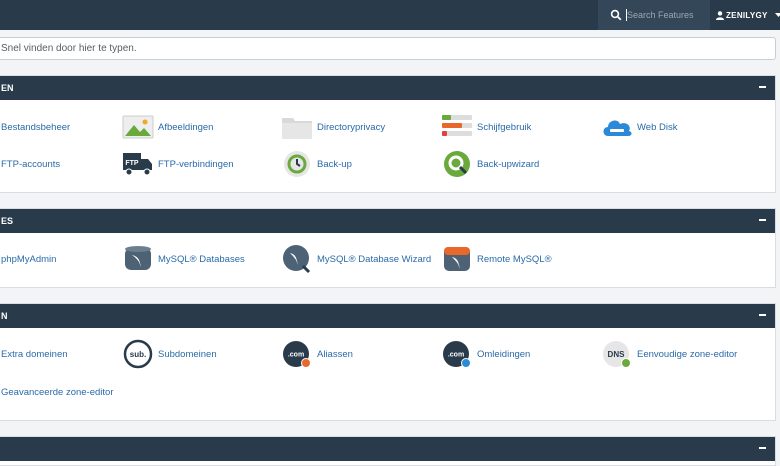 The image size is (780, 466). I want to click on disk-usage-icon, so click(457, 125).